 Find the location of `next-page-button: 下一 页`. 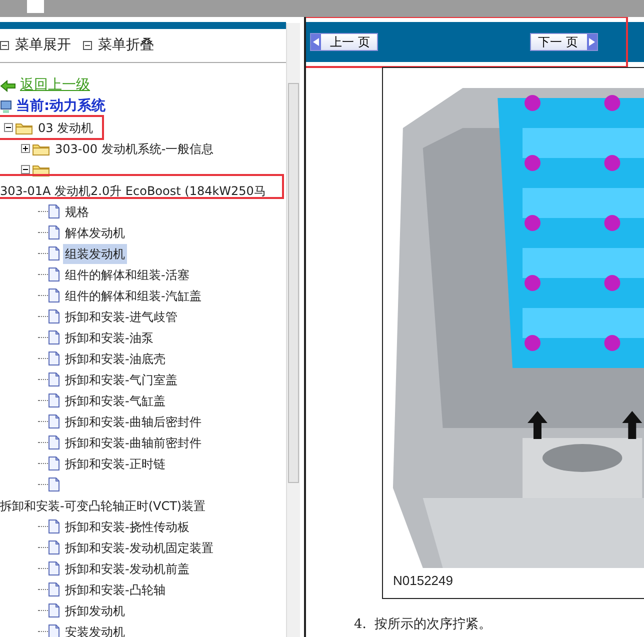

next-page-button: 下一 页 is located at coordinates (564, 42).